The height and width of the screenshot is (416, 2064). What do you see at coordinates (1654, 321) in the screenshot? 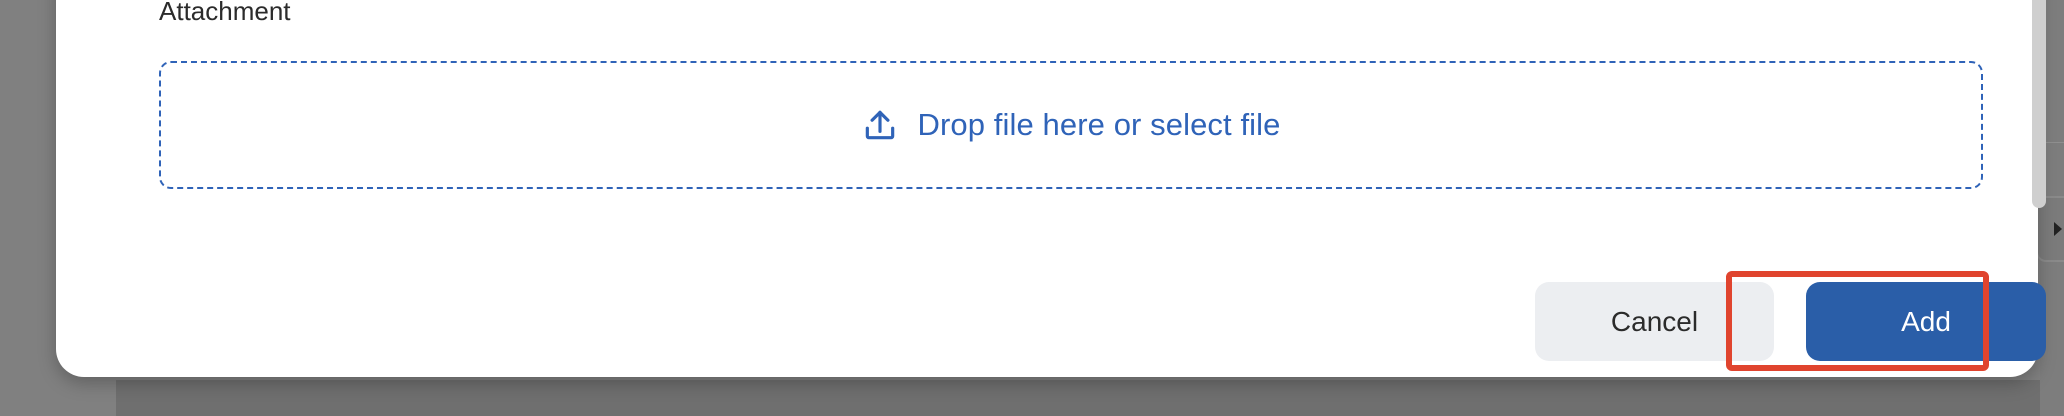
I see `cancel-button: Cancel` at bounding box center [1654, 321].